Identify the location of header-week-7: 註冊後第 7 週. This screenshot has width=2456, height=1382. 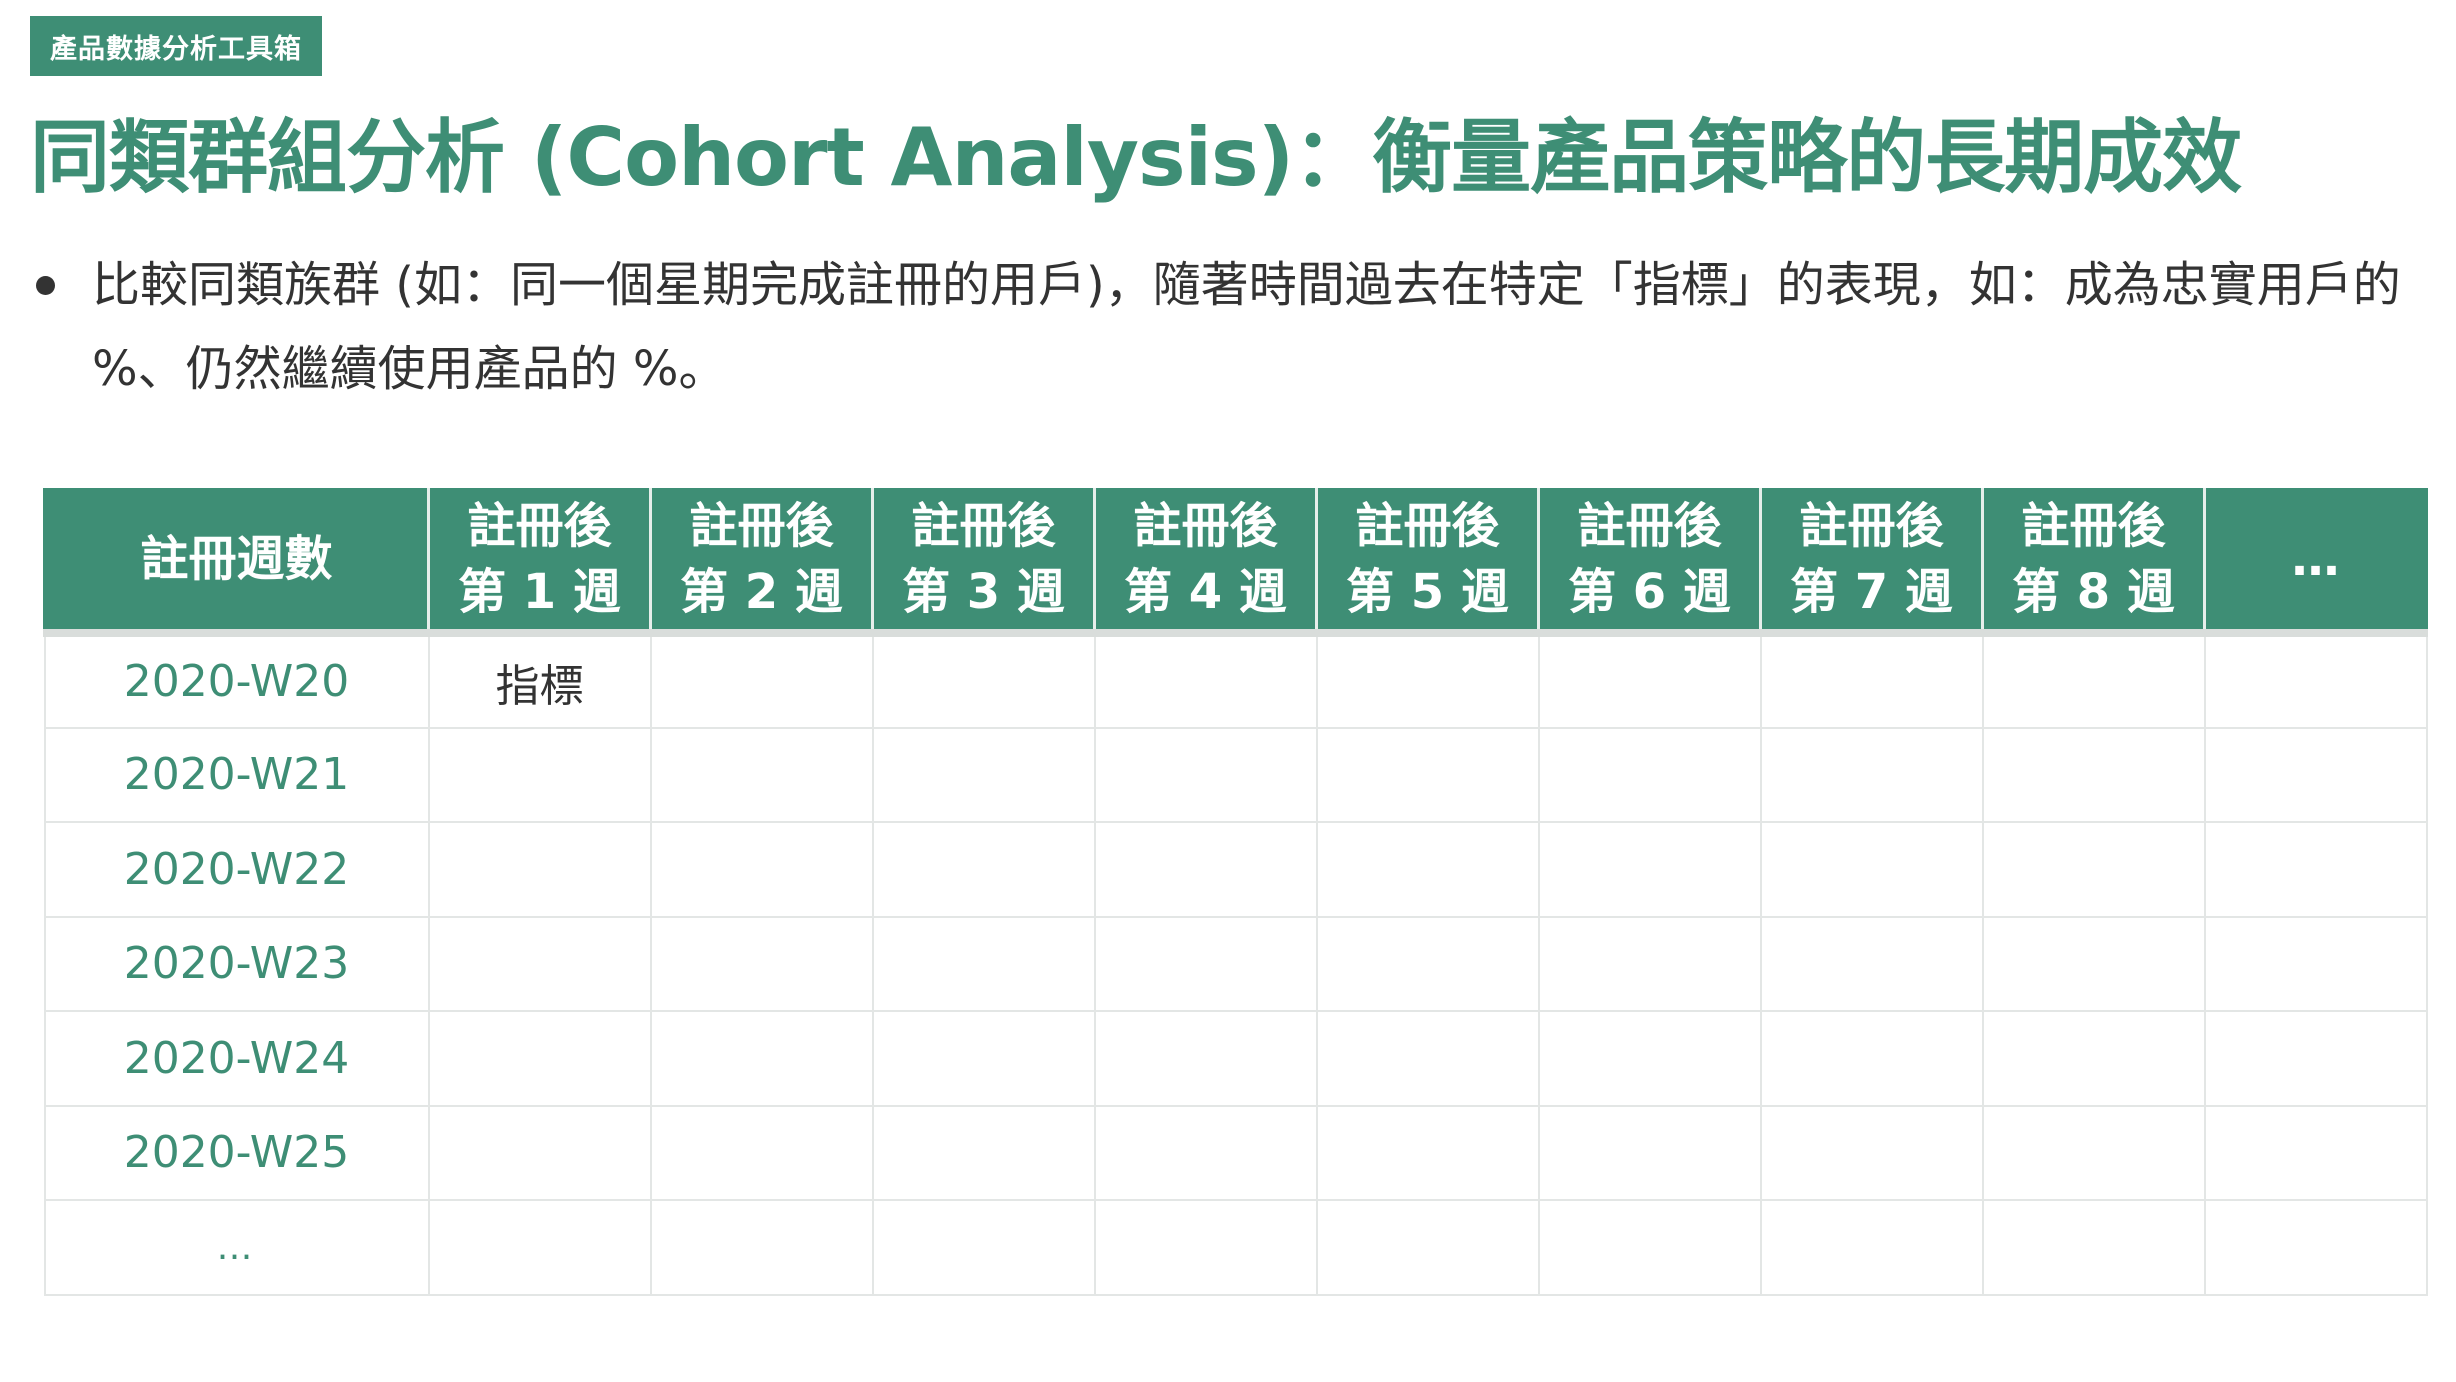
(1871, 562).